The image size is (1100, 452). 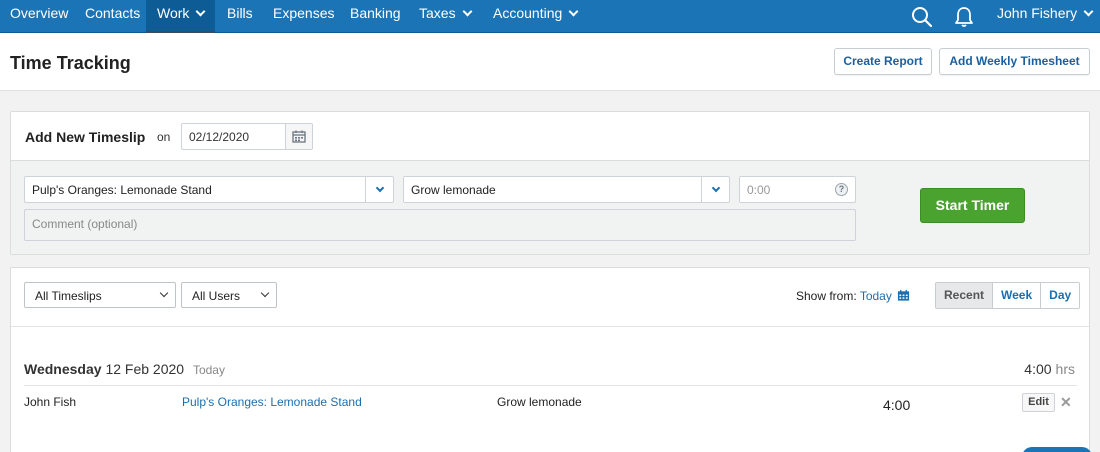 I want to click on day-total-unit: hrs, so click(x=1065, y=369).